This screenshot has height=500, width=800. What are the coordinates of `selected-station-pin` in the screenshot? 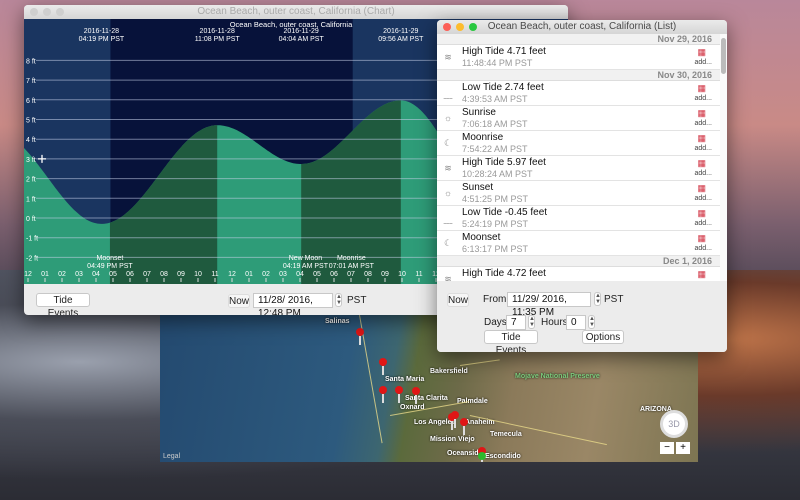 It's located at (482, 457).